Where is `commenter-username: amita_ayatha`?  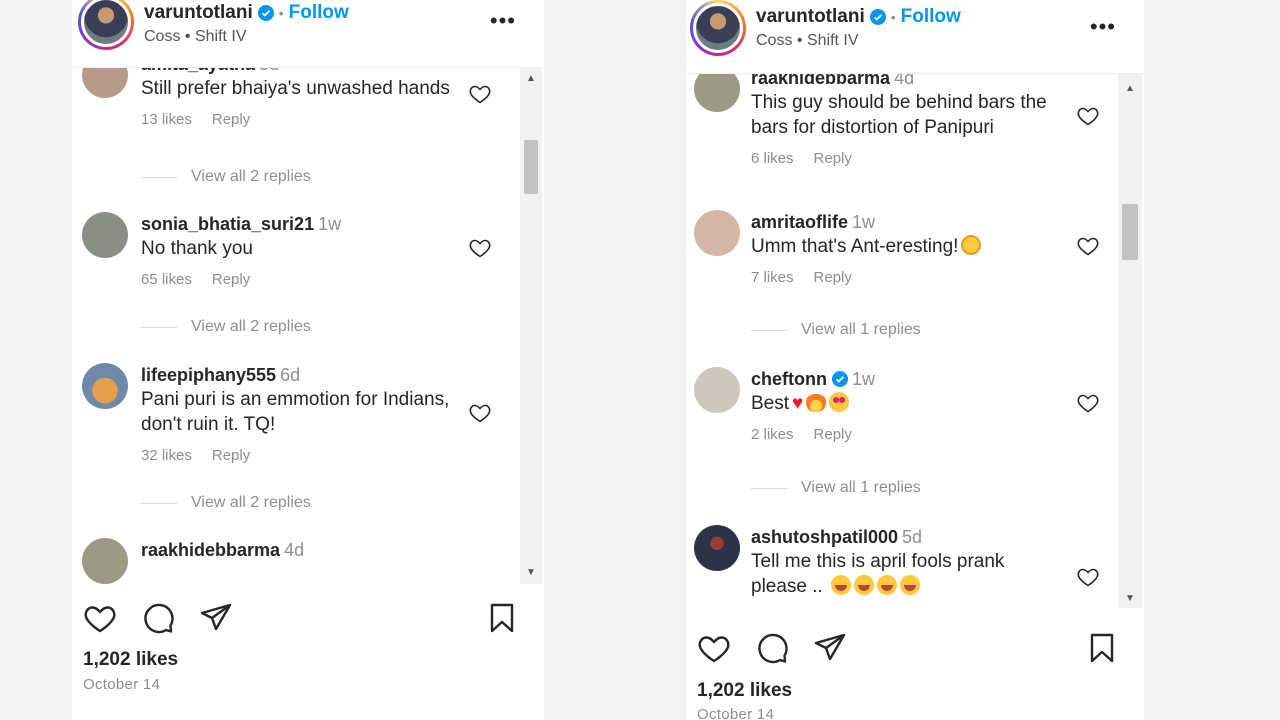 commenter-username: amita_ayatha is located at coordinates (198, 71).